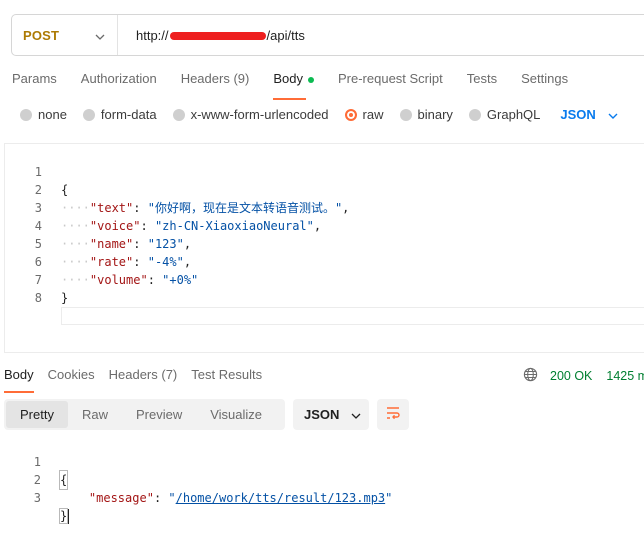  I want to click on radio-label: binary, so click(435, 114).